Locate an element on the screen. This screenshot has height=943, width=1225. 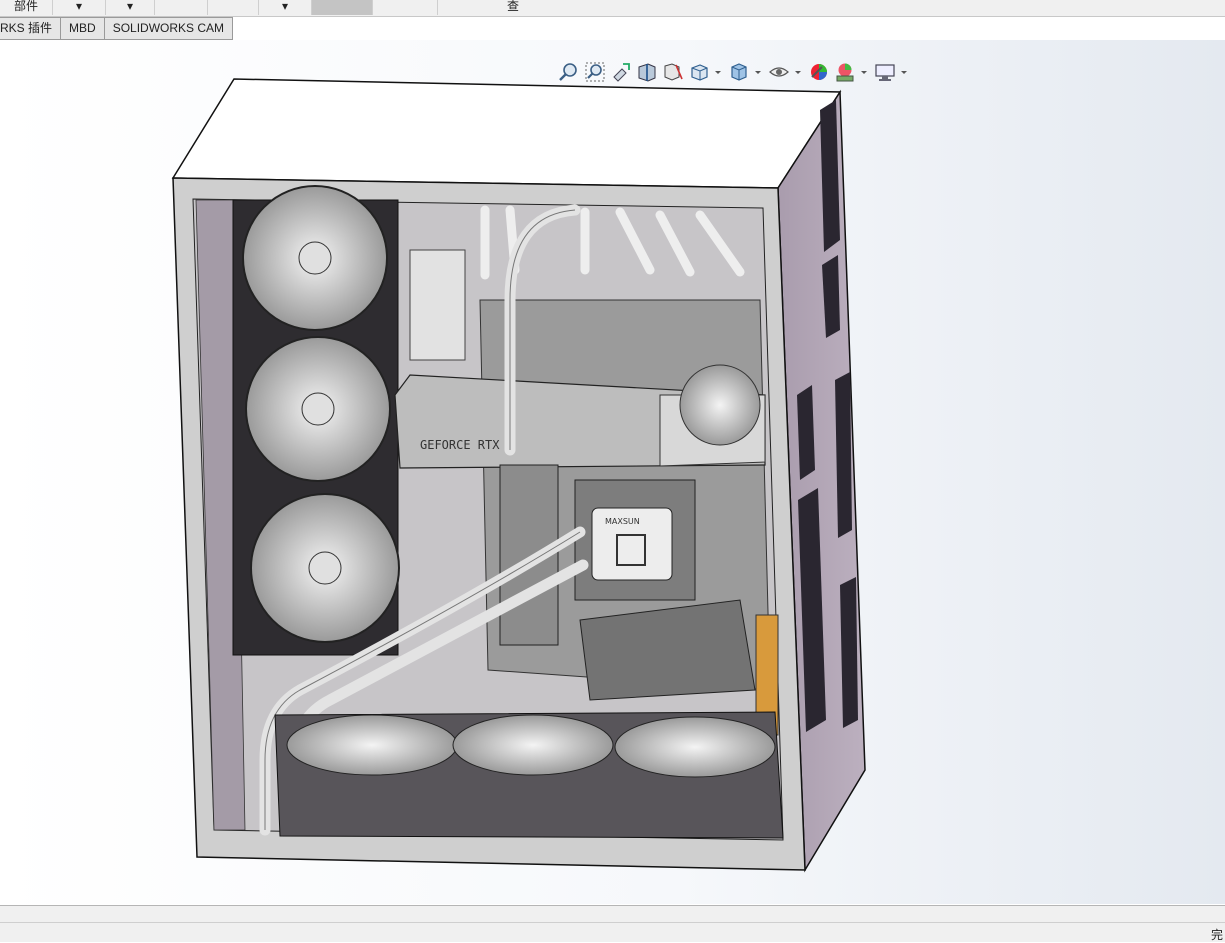
parts-menu-label: 部件 is located at coordinates (25, 6).